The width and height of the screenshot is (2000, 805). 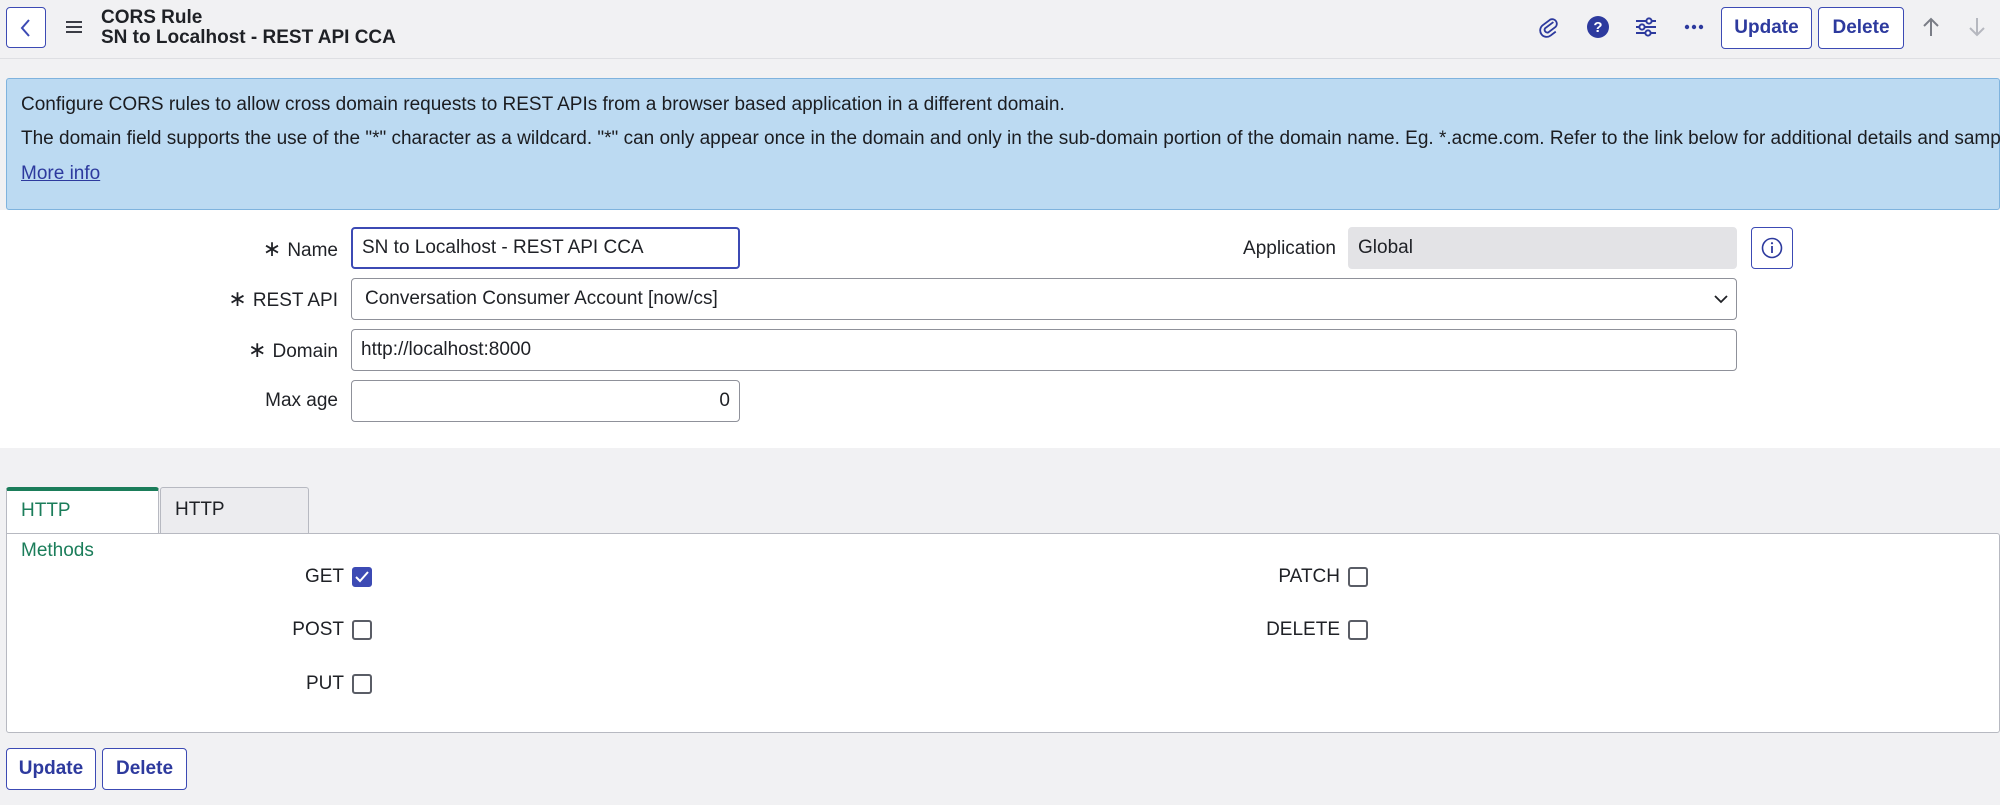 I want to click on name-label: ∗ Name, so click(x=300, y=249).